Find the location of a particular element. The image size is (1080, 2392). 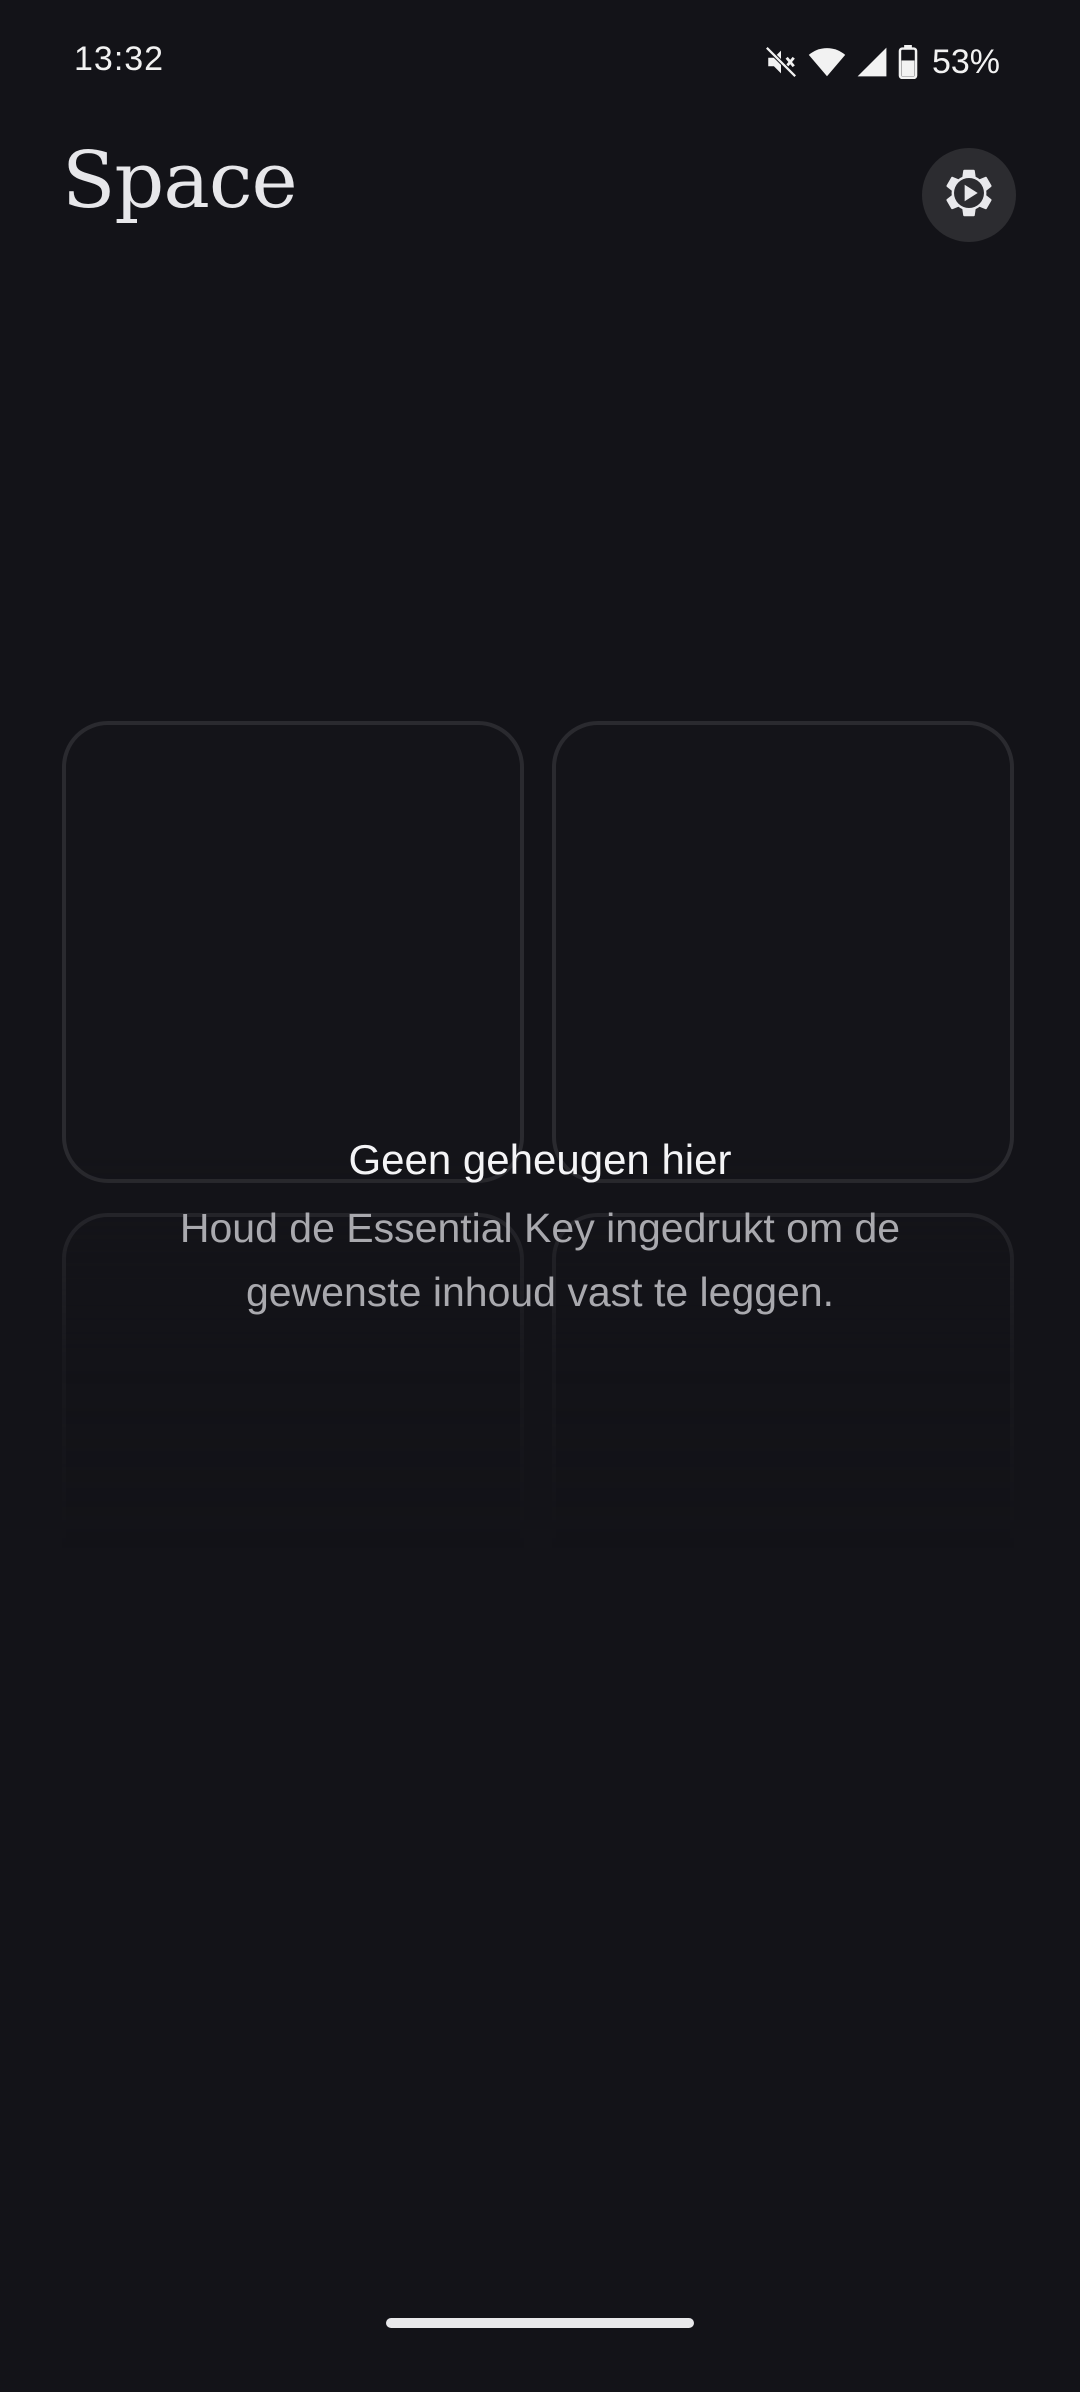

status-icons: 53% is located at coordinates (882, 62).